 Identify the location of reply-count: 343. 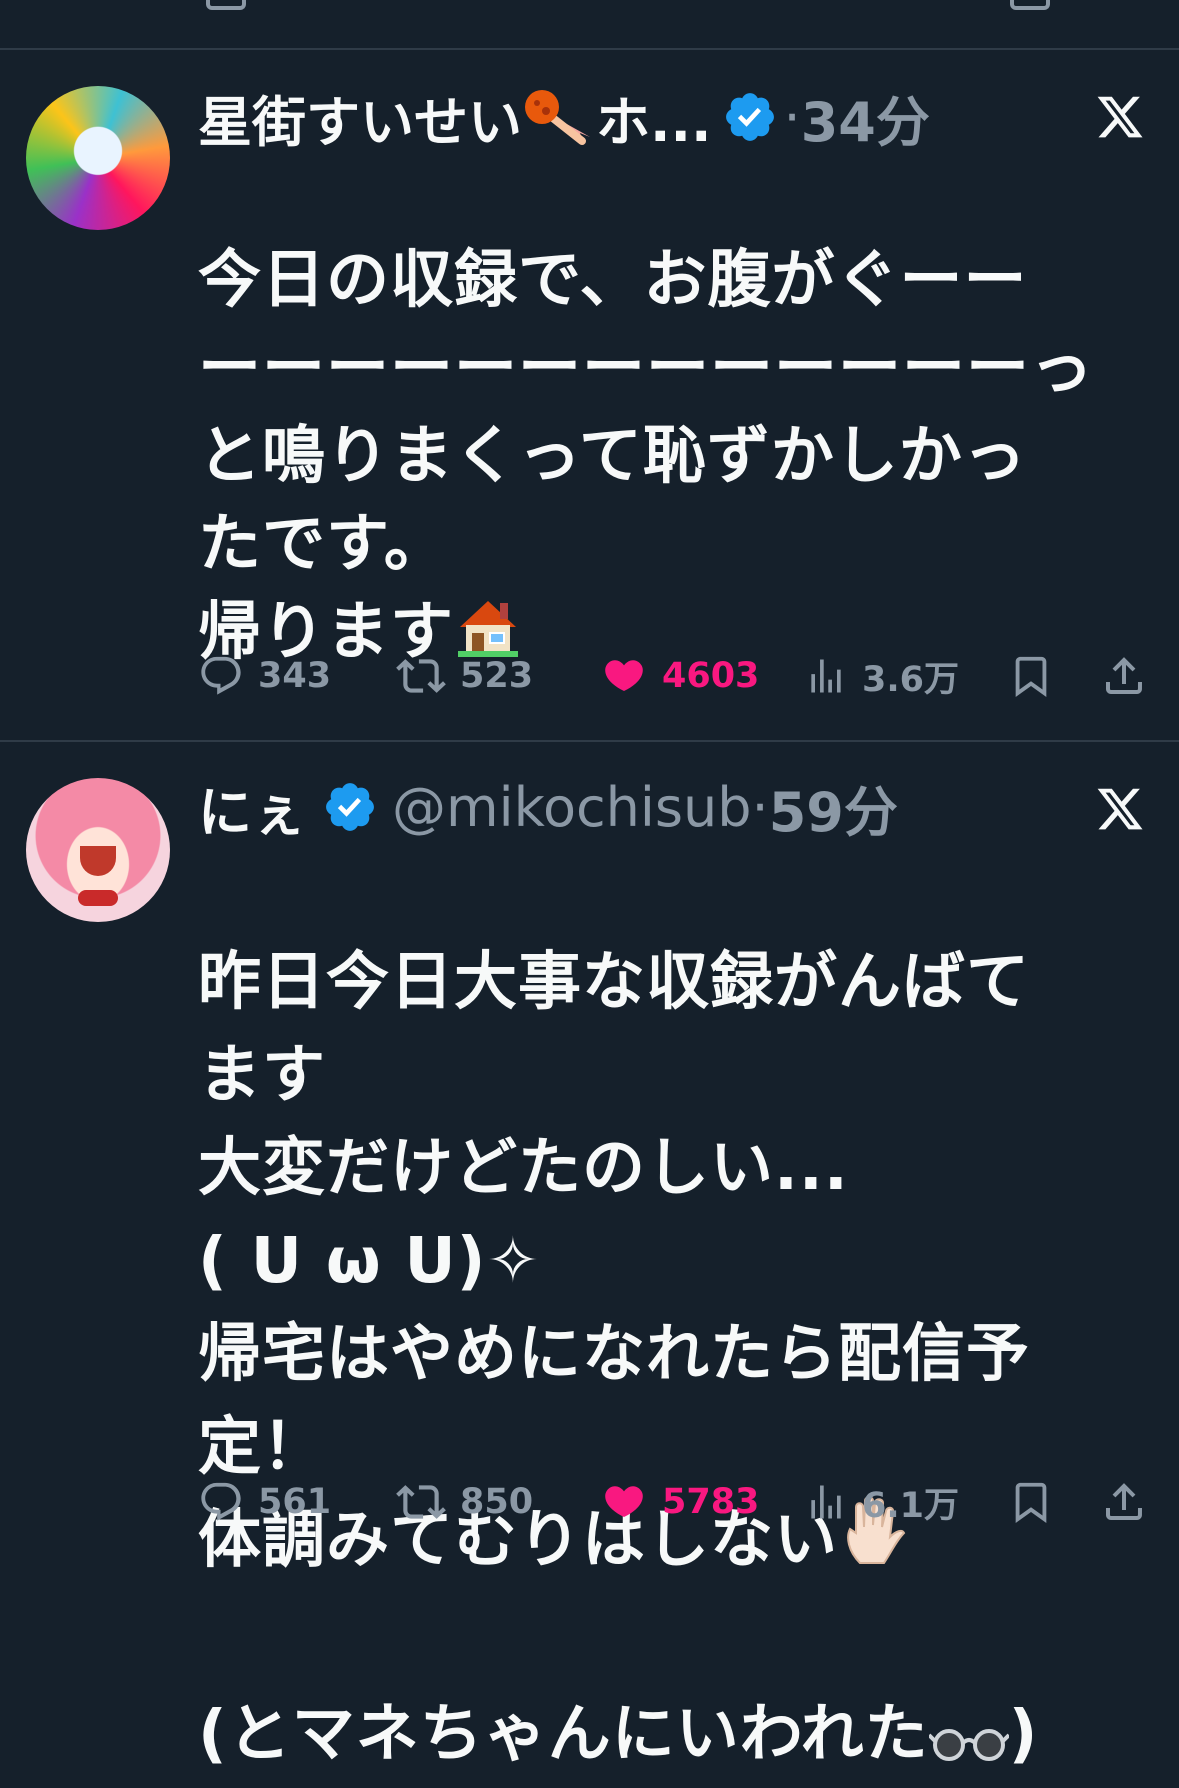
(295, 676).